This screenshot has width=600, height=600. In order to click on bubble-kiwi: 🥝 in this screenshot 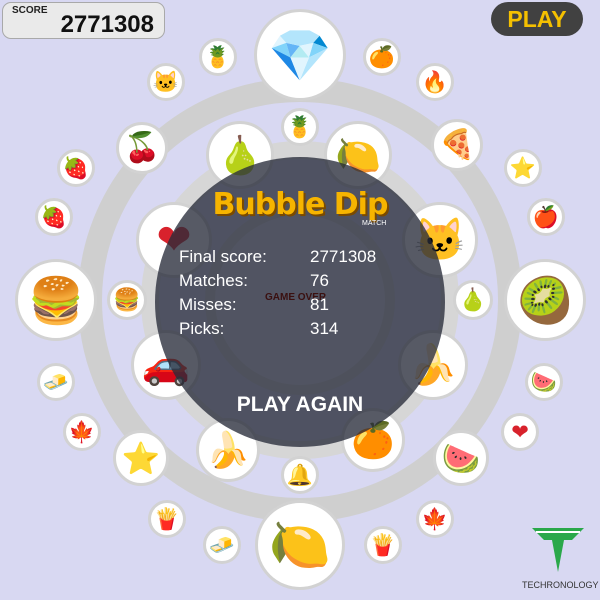, I will do `click(545, 300)`.